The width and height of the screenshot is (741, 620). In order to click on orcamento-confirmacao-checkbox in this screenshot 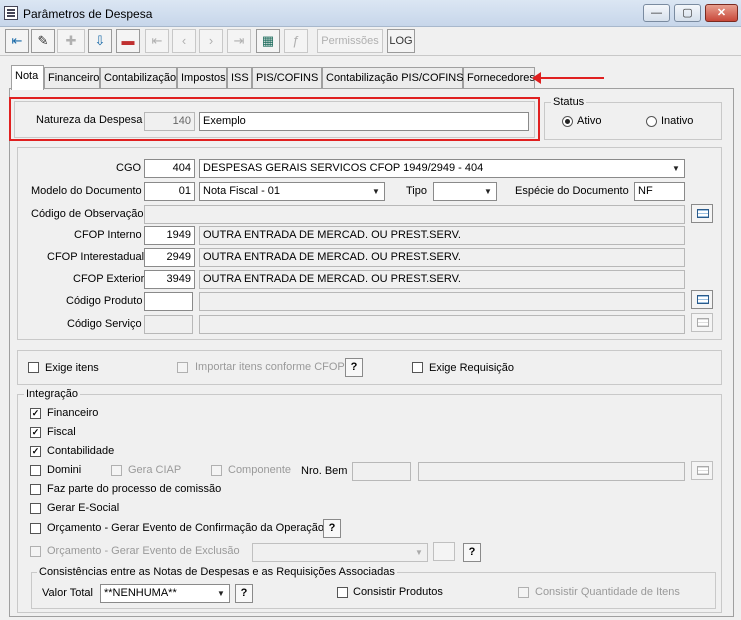, I will do `click(35, 528)`.